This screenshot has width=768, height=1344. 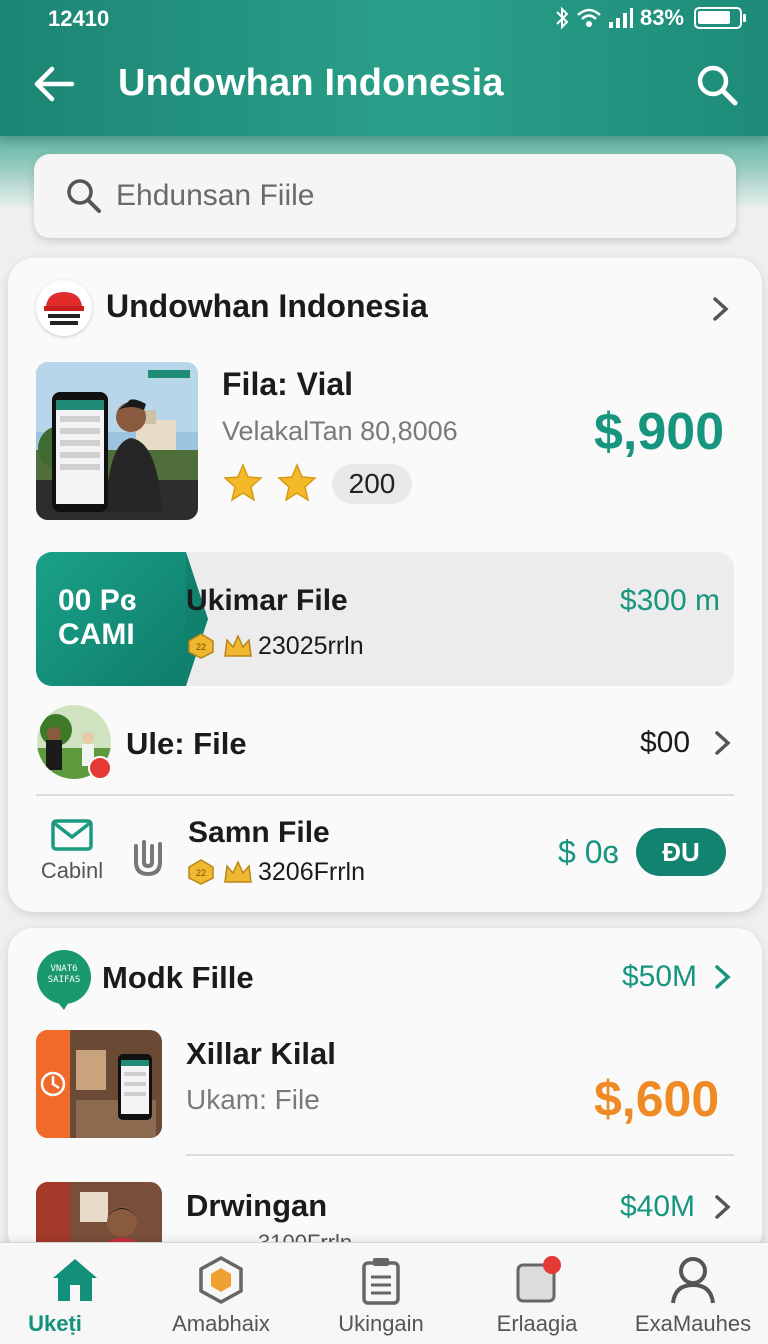 What do you see at coordinates (693, 1323) in the screenshot?
I see `nav-label: ExaMauhes` at bounding box center [693, 1323].